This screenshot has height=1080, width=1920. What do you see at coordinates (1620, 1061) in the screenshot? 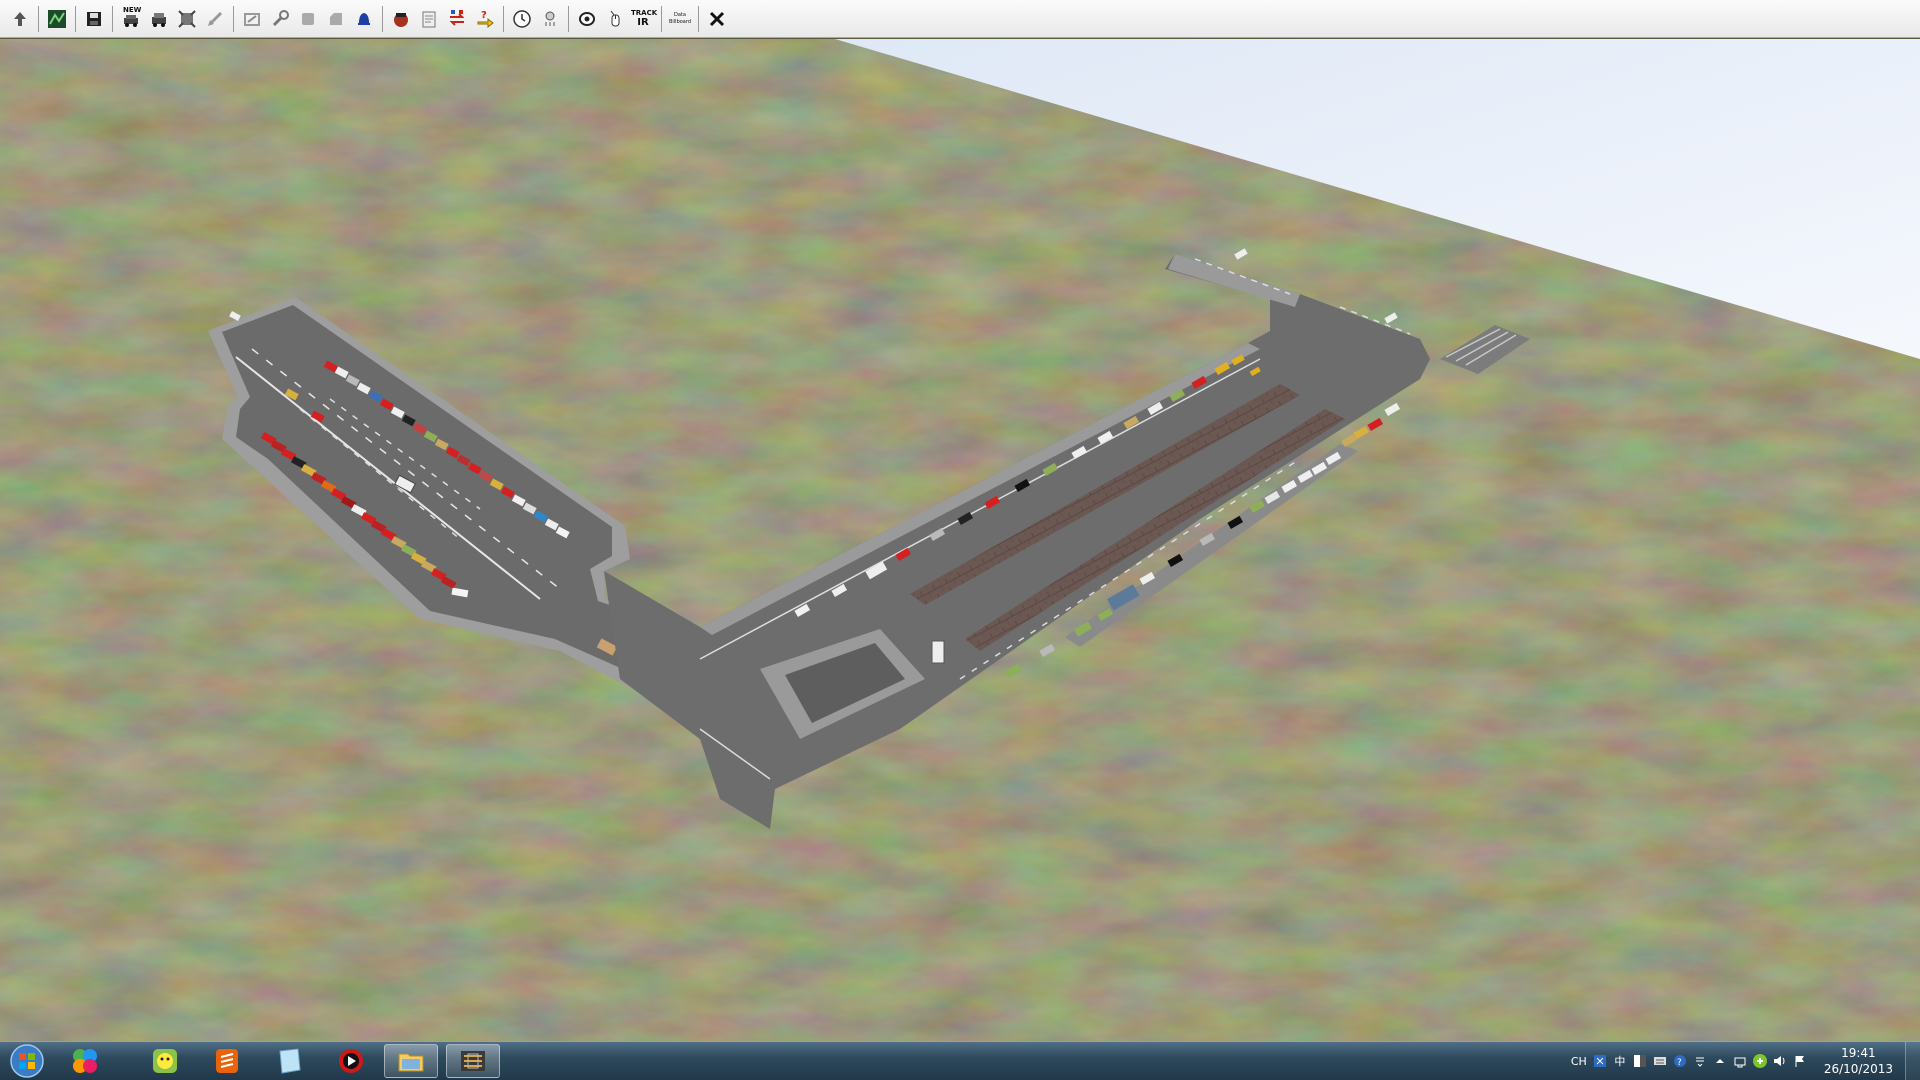
I see `ime-chinese-indicator: 中` at bounding box center [1620, 1061].